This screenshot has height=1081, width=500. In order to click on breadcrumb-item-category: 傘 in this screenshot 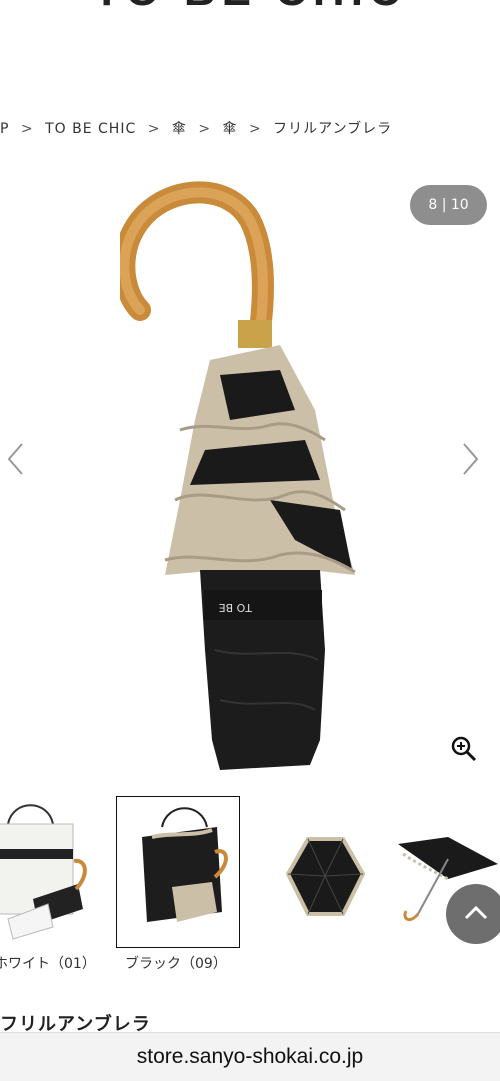, I will do `click(179, 128)`.